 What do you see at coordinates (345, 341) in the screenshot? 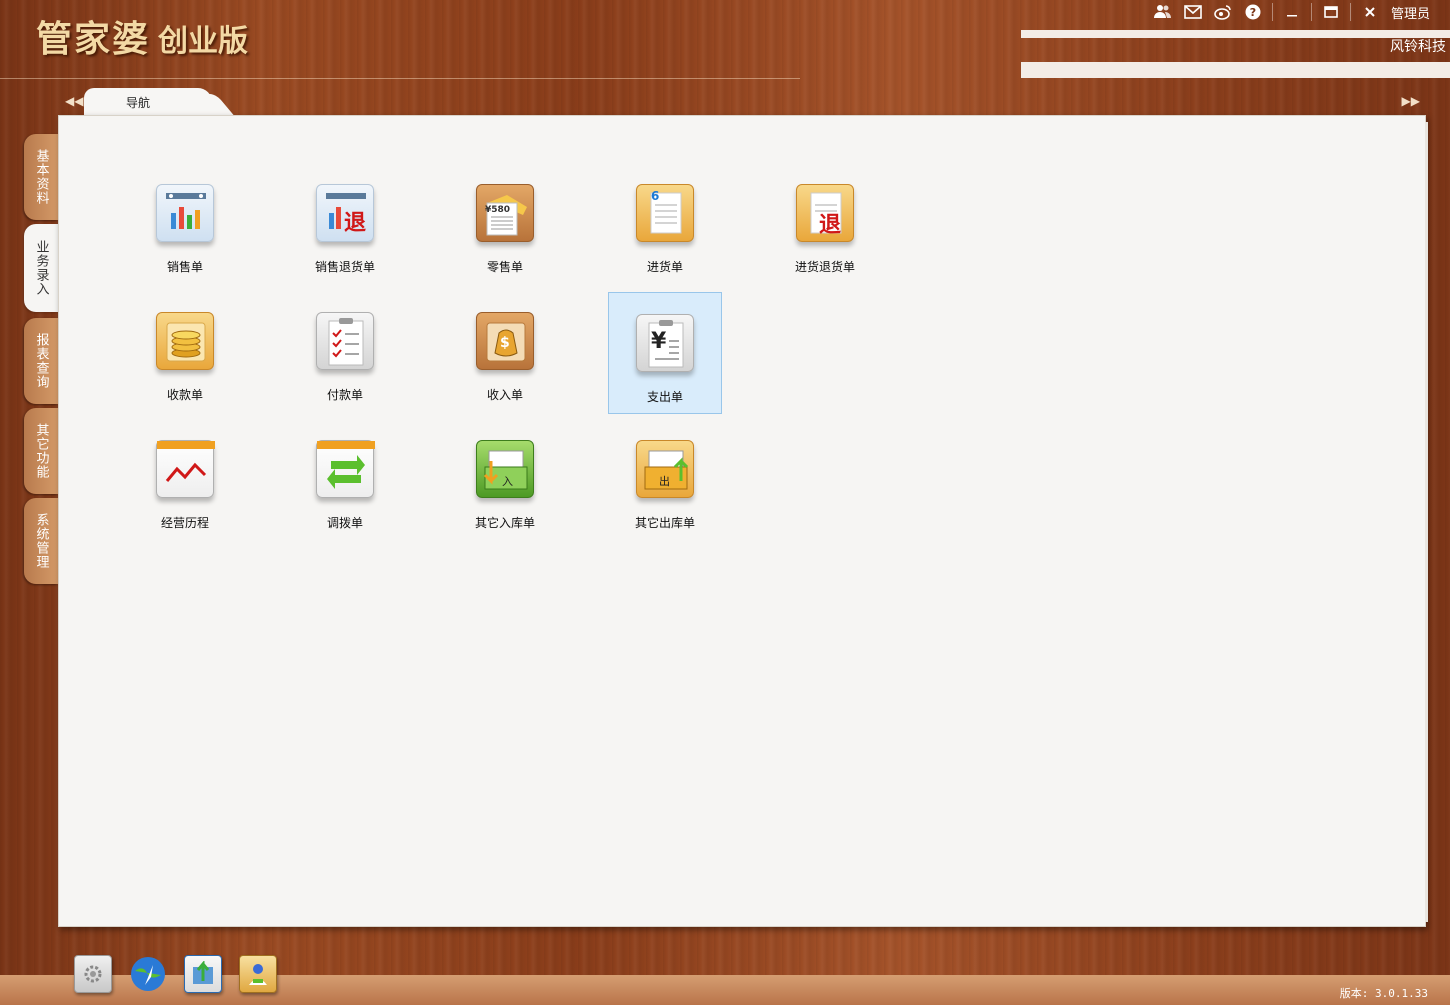
I see `payment-icon` at bounding box center [345, 341].